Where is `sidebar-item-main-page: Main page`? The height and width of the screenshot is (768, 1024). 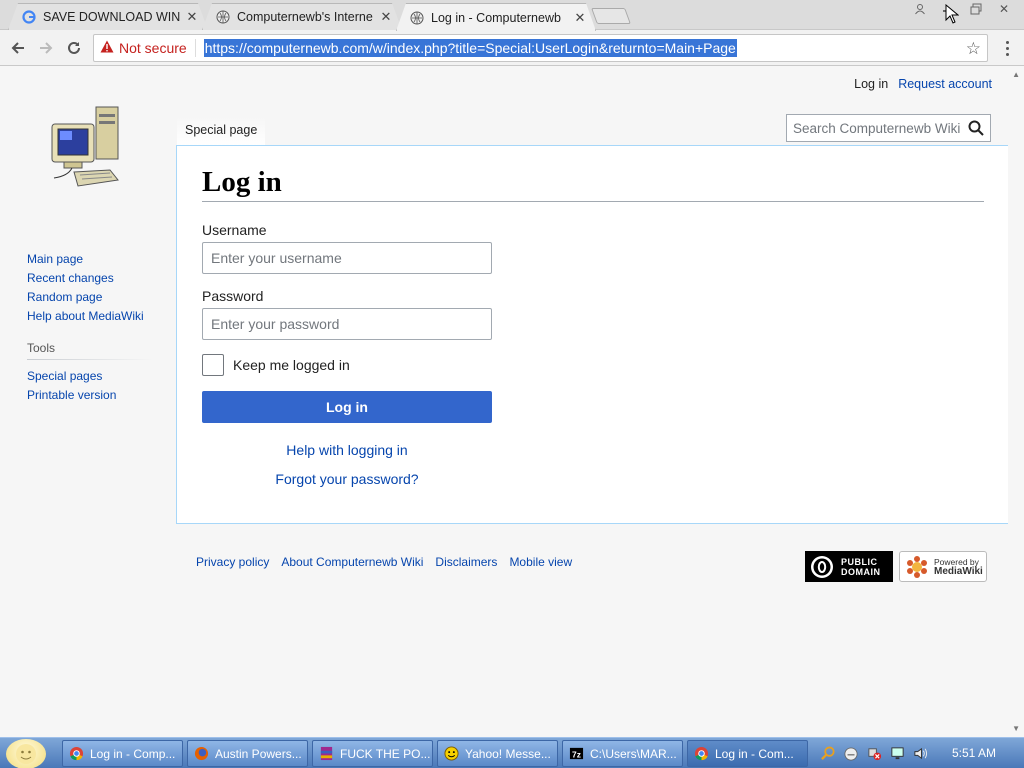
sidebar-item-main-page: Main page is located at coordinates (89, 261).